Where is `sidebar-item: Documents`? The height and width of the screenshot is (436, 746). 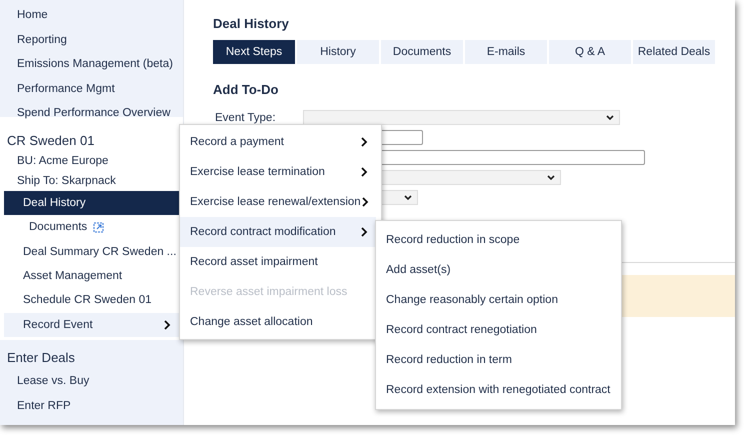
sidebar-item: Documents is located at coordinates (93, 227).